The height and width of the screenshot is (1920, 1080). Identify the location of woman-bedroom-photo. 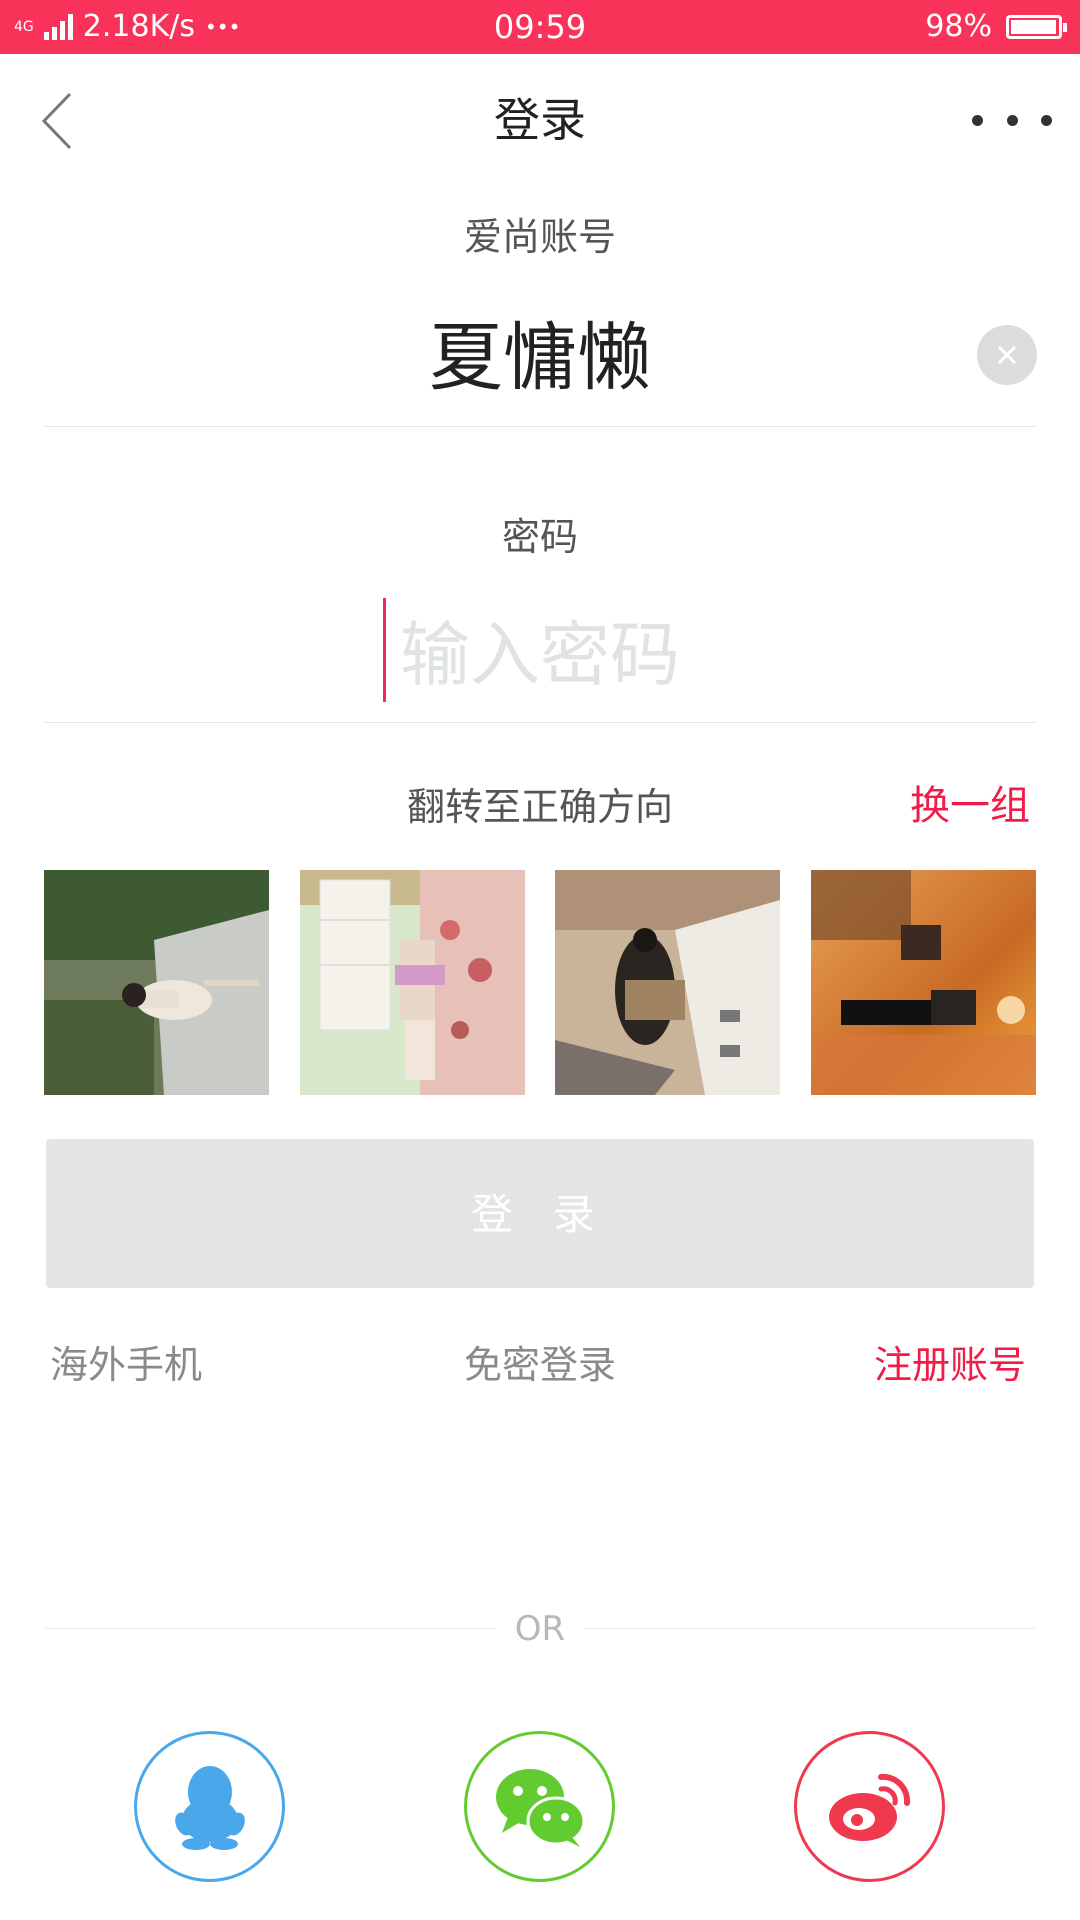
(412, 982).